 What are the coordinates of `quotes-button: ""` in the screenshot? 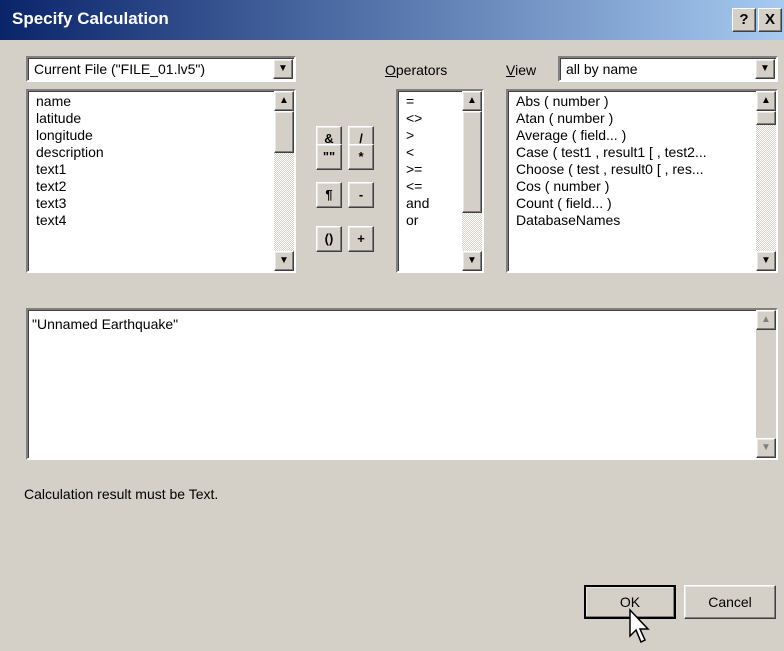 It's located at (329, 157).